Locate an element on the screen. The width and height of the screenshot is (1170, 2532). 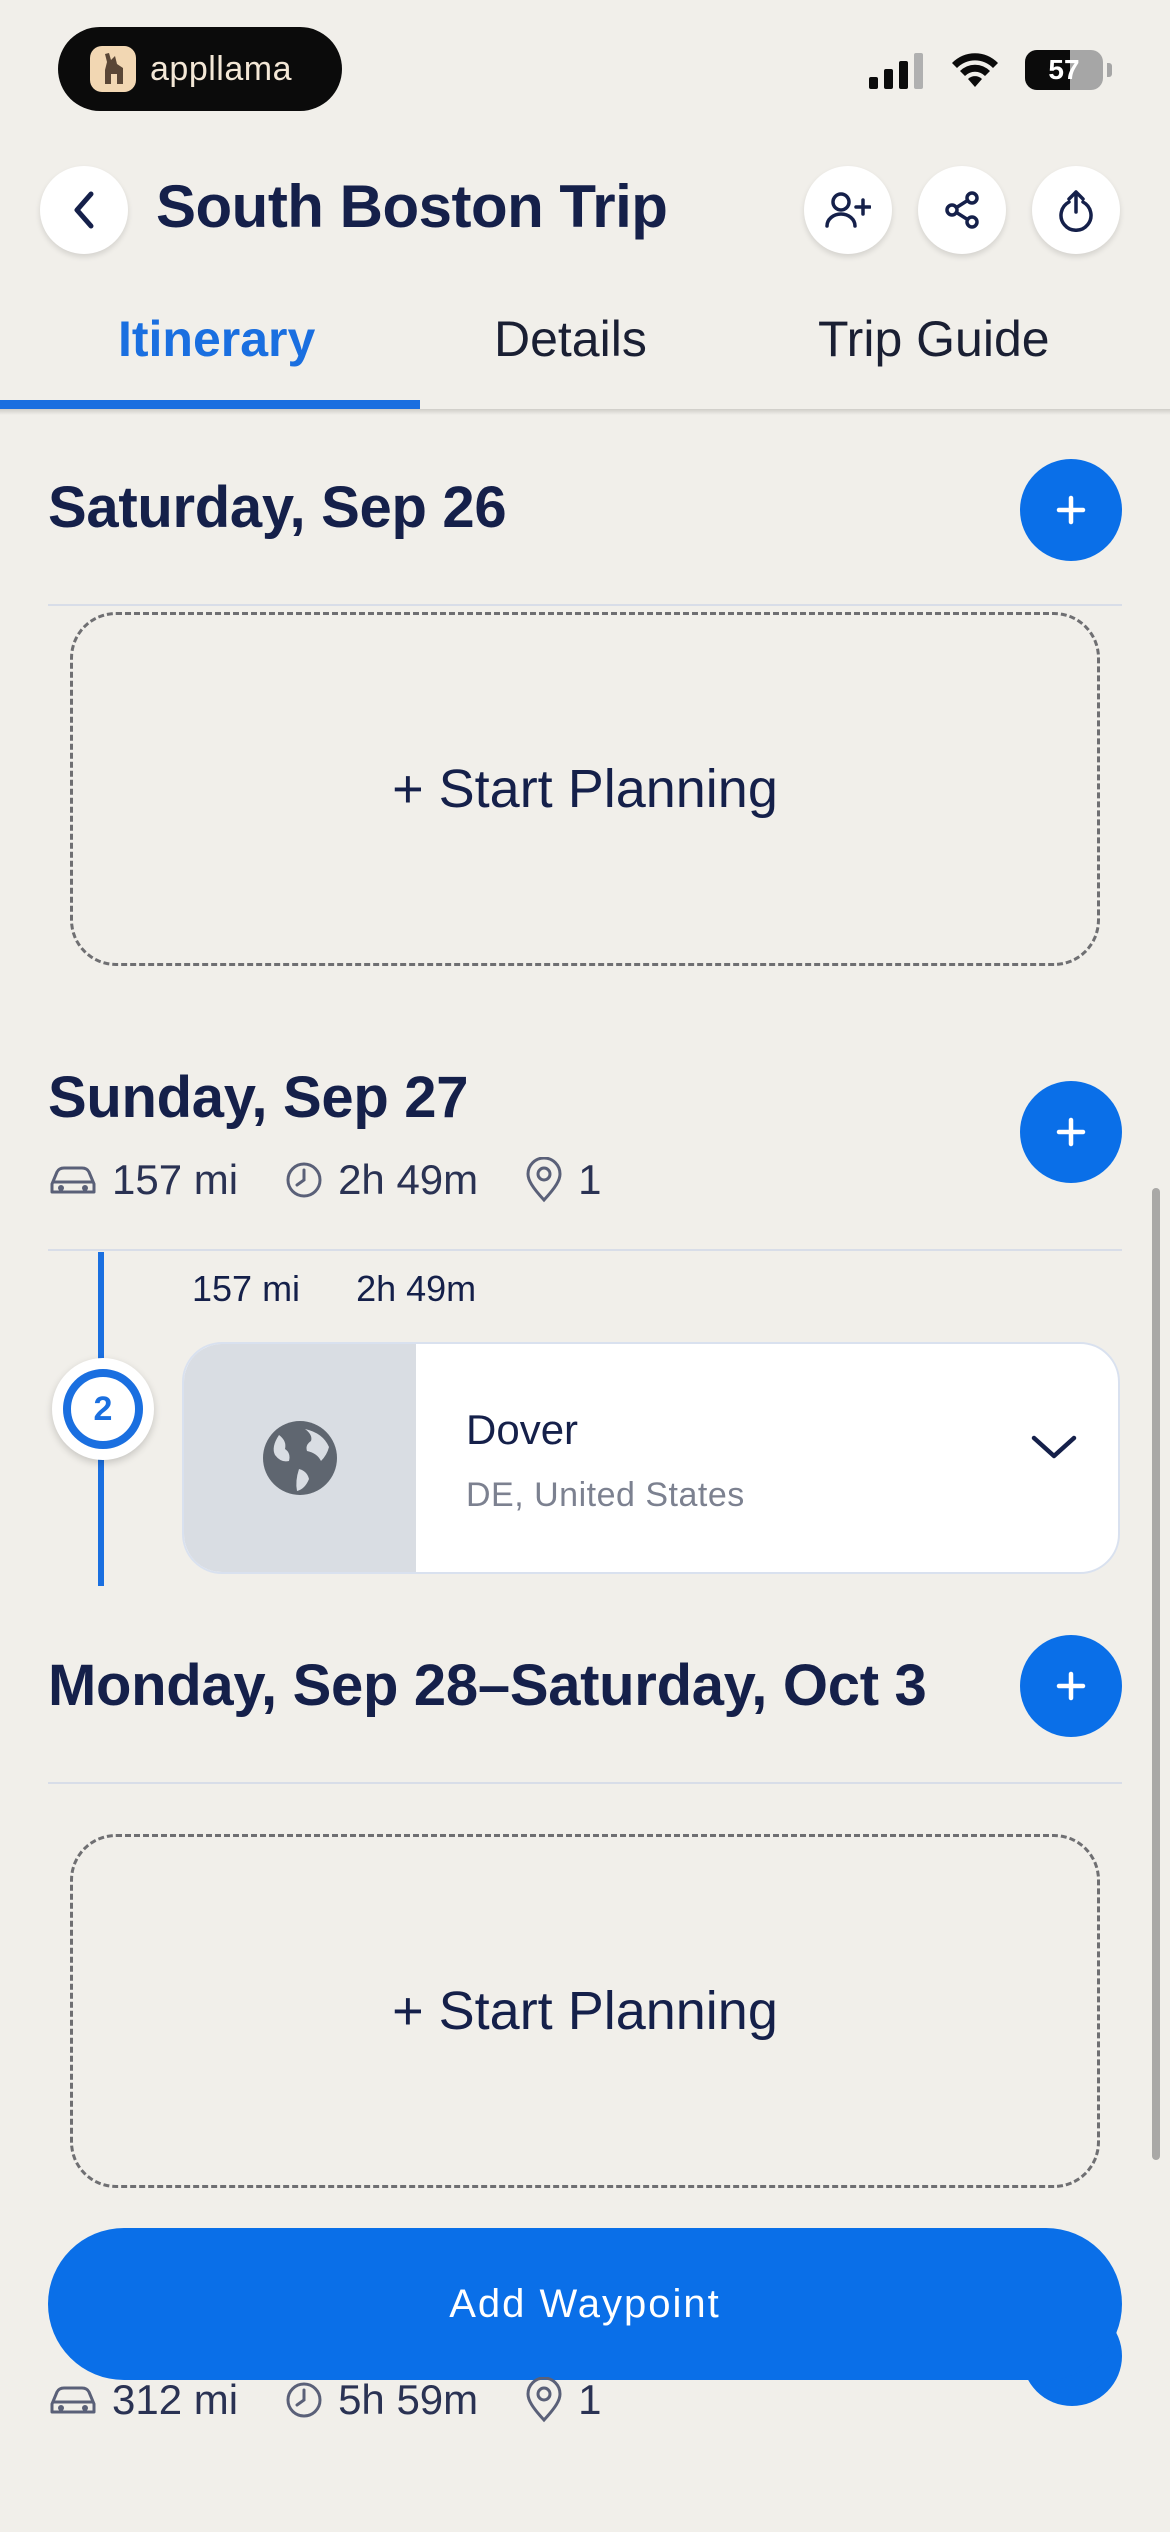
day-title-sep-26: Saturday, Sep 26 is located at coordinates (277, 507).